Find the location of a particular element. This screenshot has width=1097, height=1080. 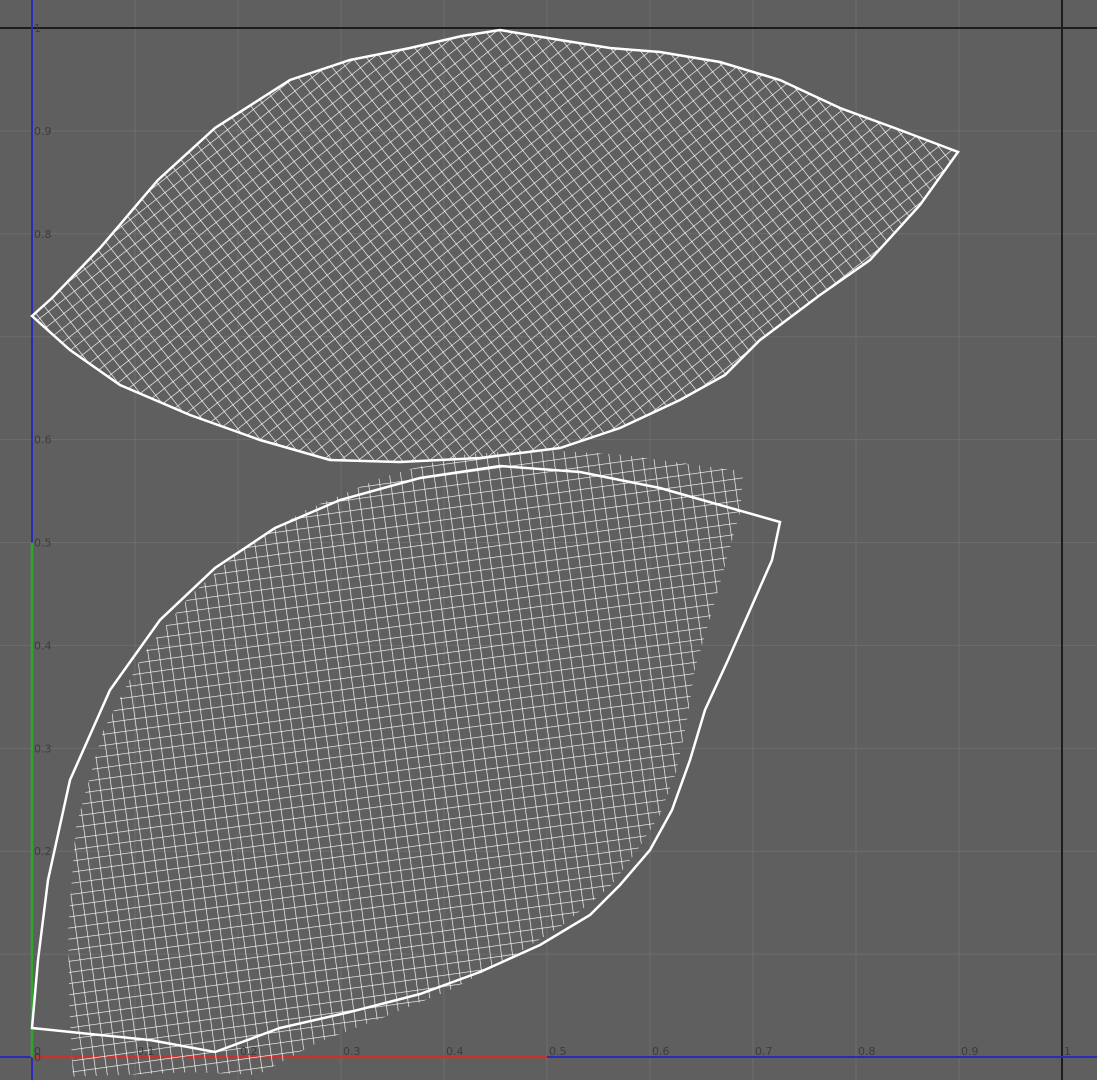

x-tick-label: 1 is located at coordinates (1067, 1051).